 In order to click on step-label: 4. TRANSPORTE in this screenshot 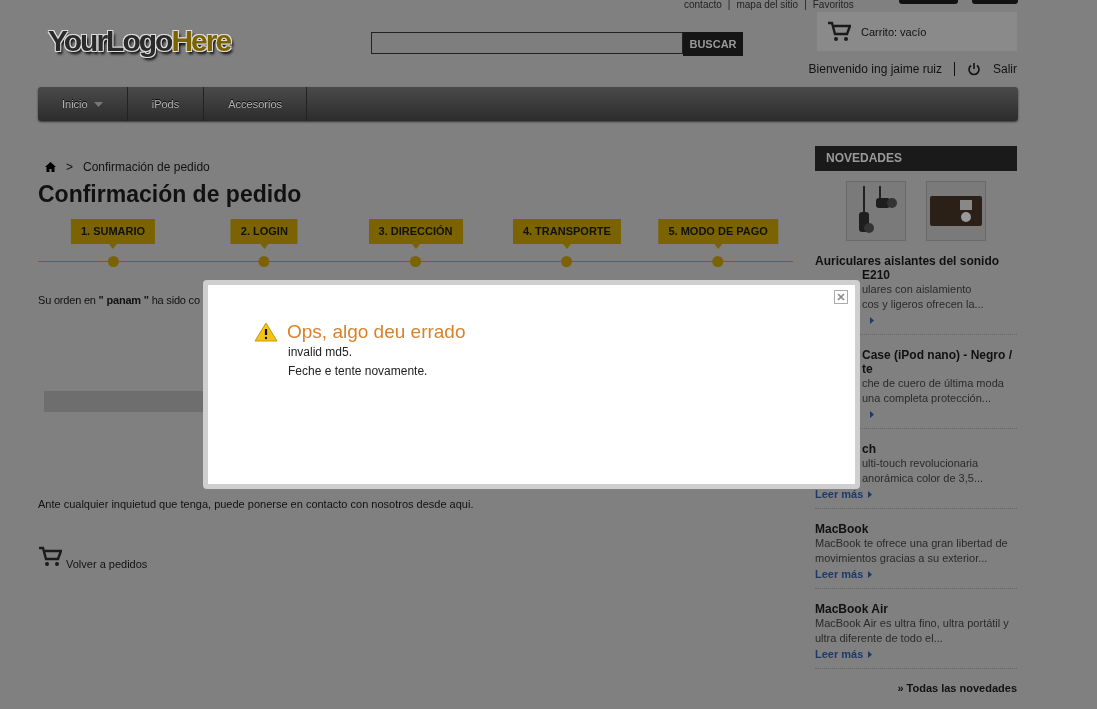, I will do `click(566, 231)`.